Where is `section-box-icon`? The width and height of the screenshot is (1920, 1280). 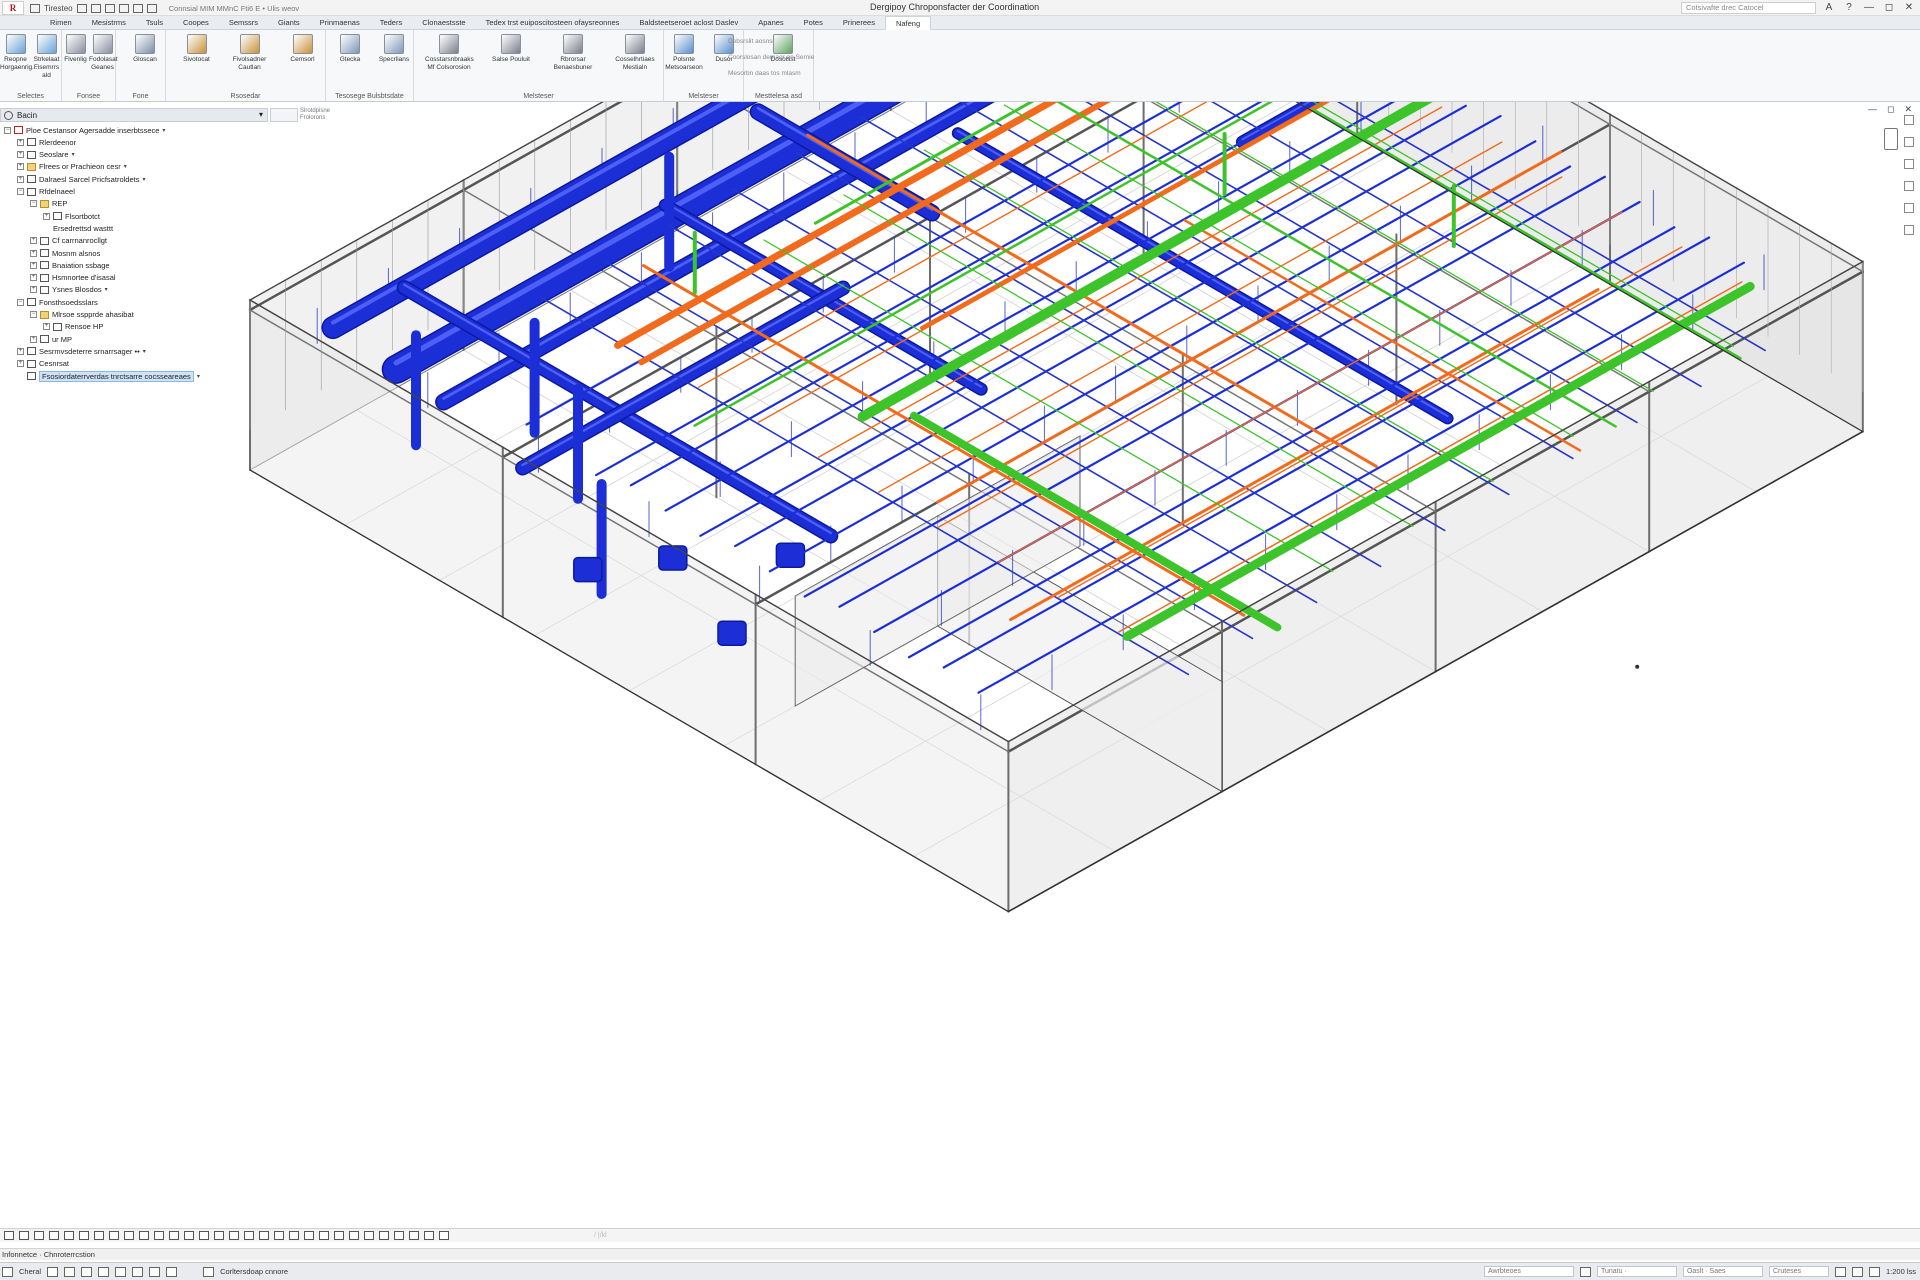 section-box-icon is located at coordinates (234, 1235).